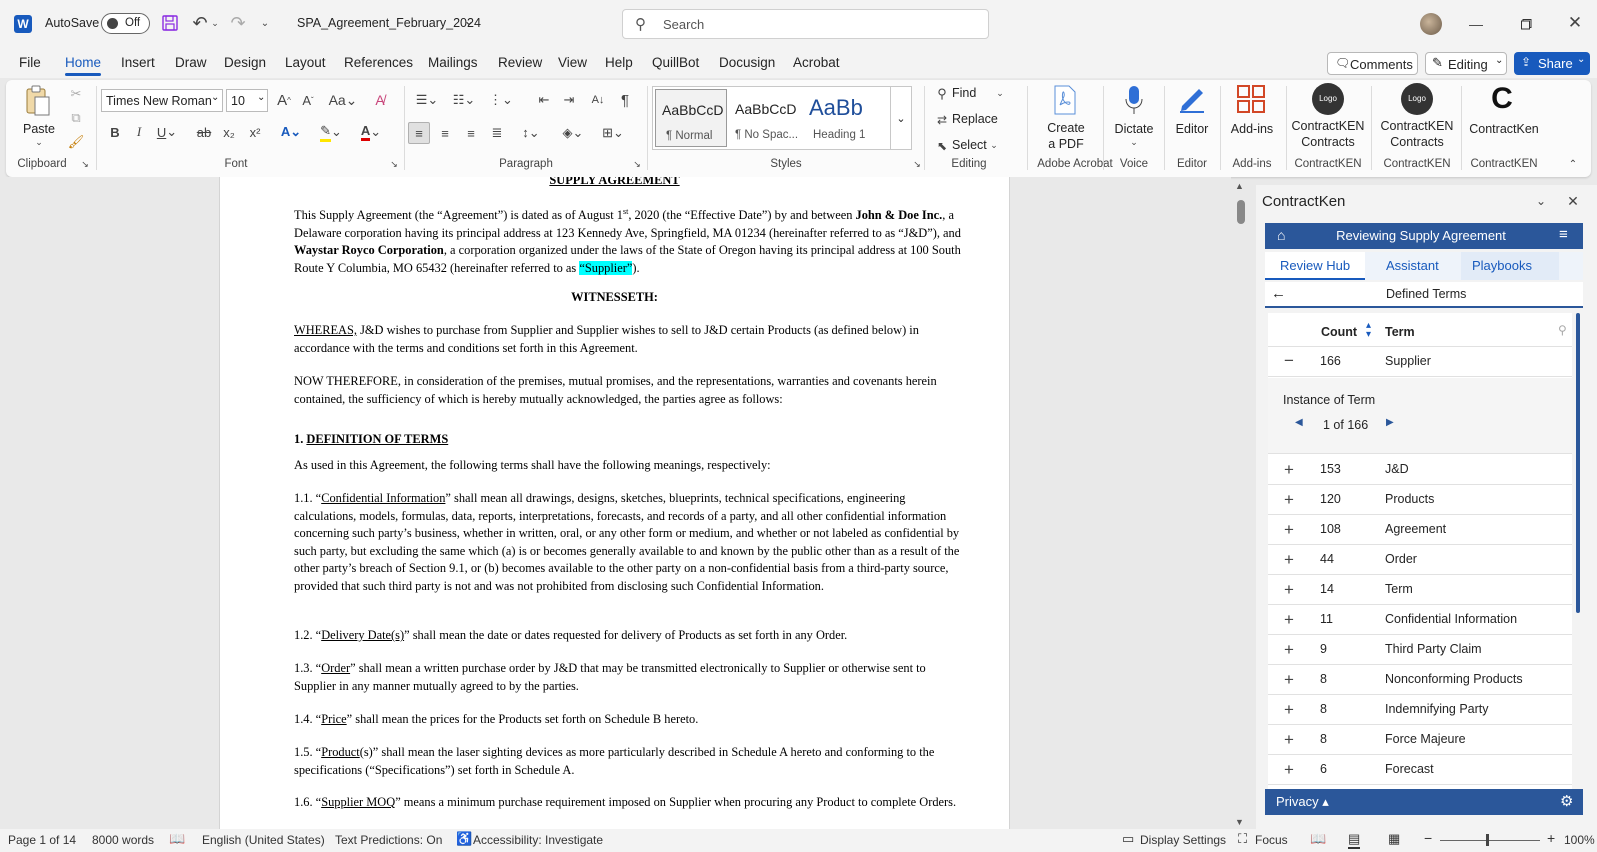 The image size is (1597, 852). Describe the element at coordinates (388, 840) in the screenshot. I see `text-predictions: Text Predictions: On` at that location.